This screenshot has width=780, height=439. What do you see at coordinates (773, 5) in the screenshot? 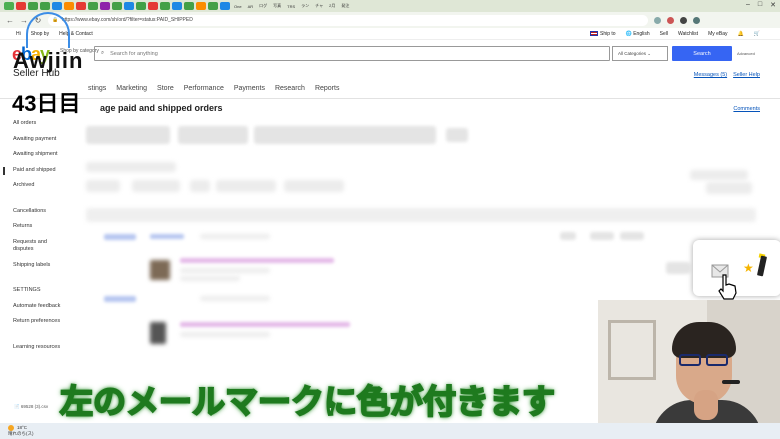
I see `close-icon: ✕` at bounding box center [773, 5].